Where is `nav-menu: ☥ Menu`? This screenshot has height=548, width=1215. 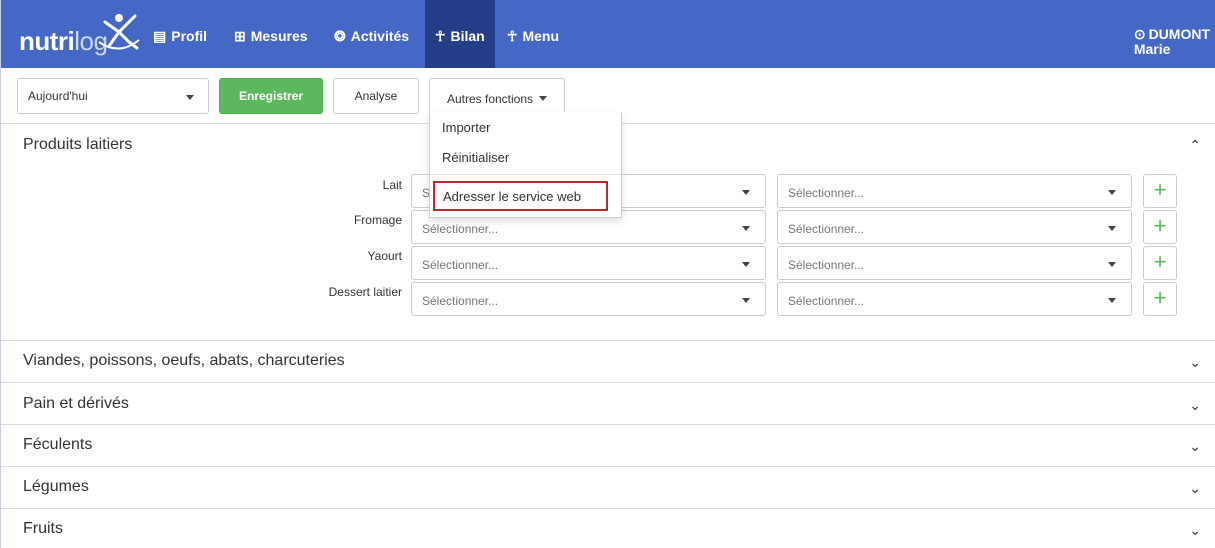
nav-menu: ☥ Menu is located at coordinates (533, 34).